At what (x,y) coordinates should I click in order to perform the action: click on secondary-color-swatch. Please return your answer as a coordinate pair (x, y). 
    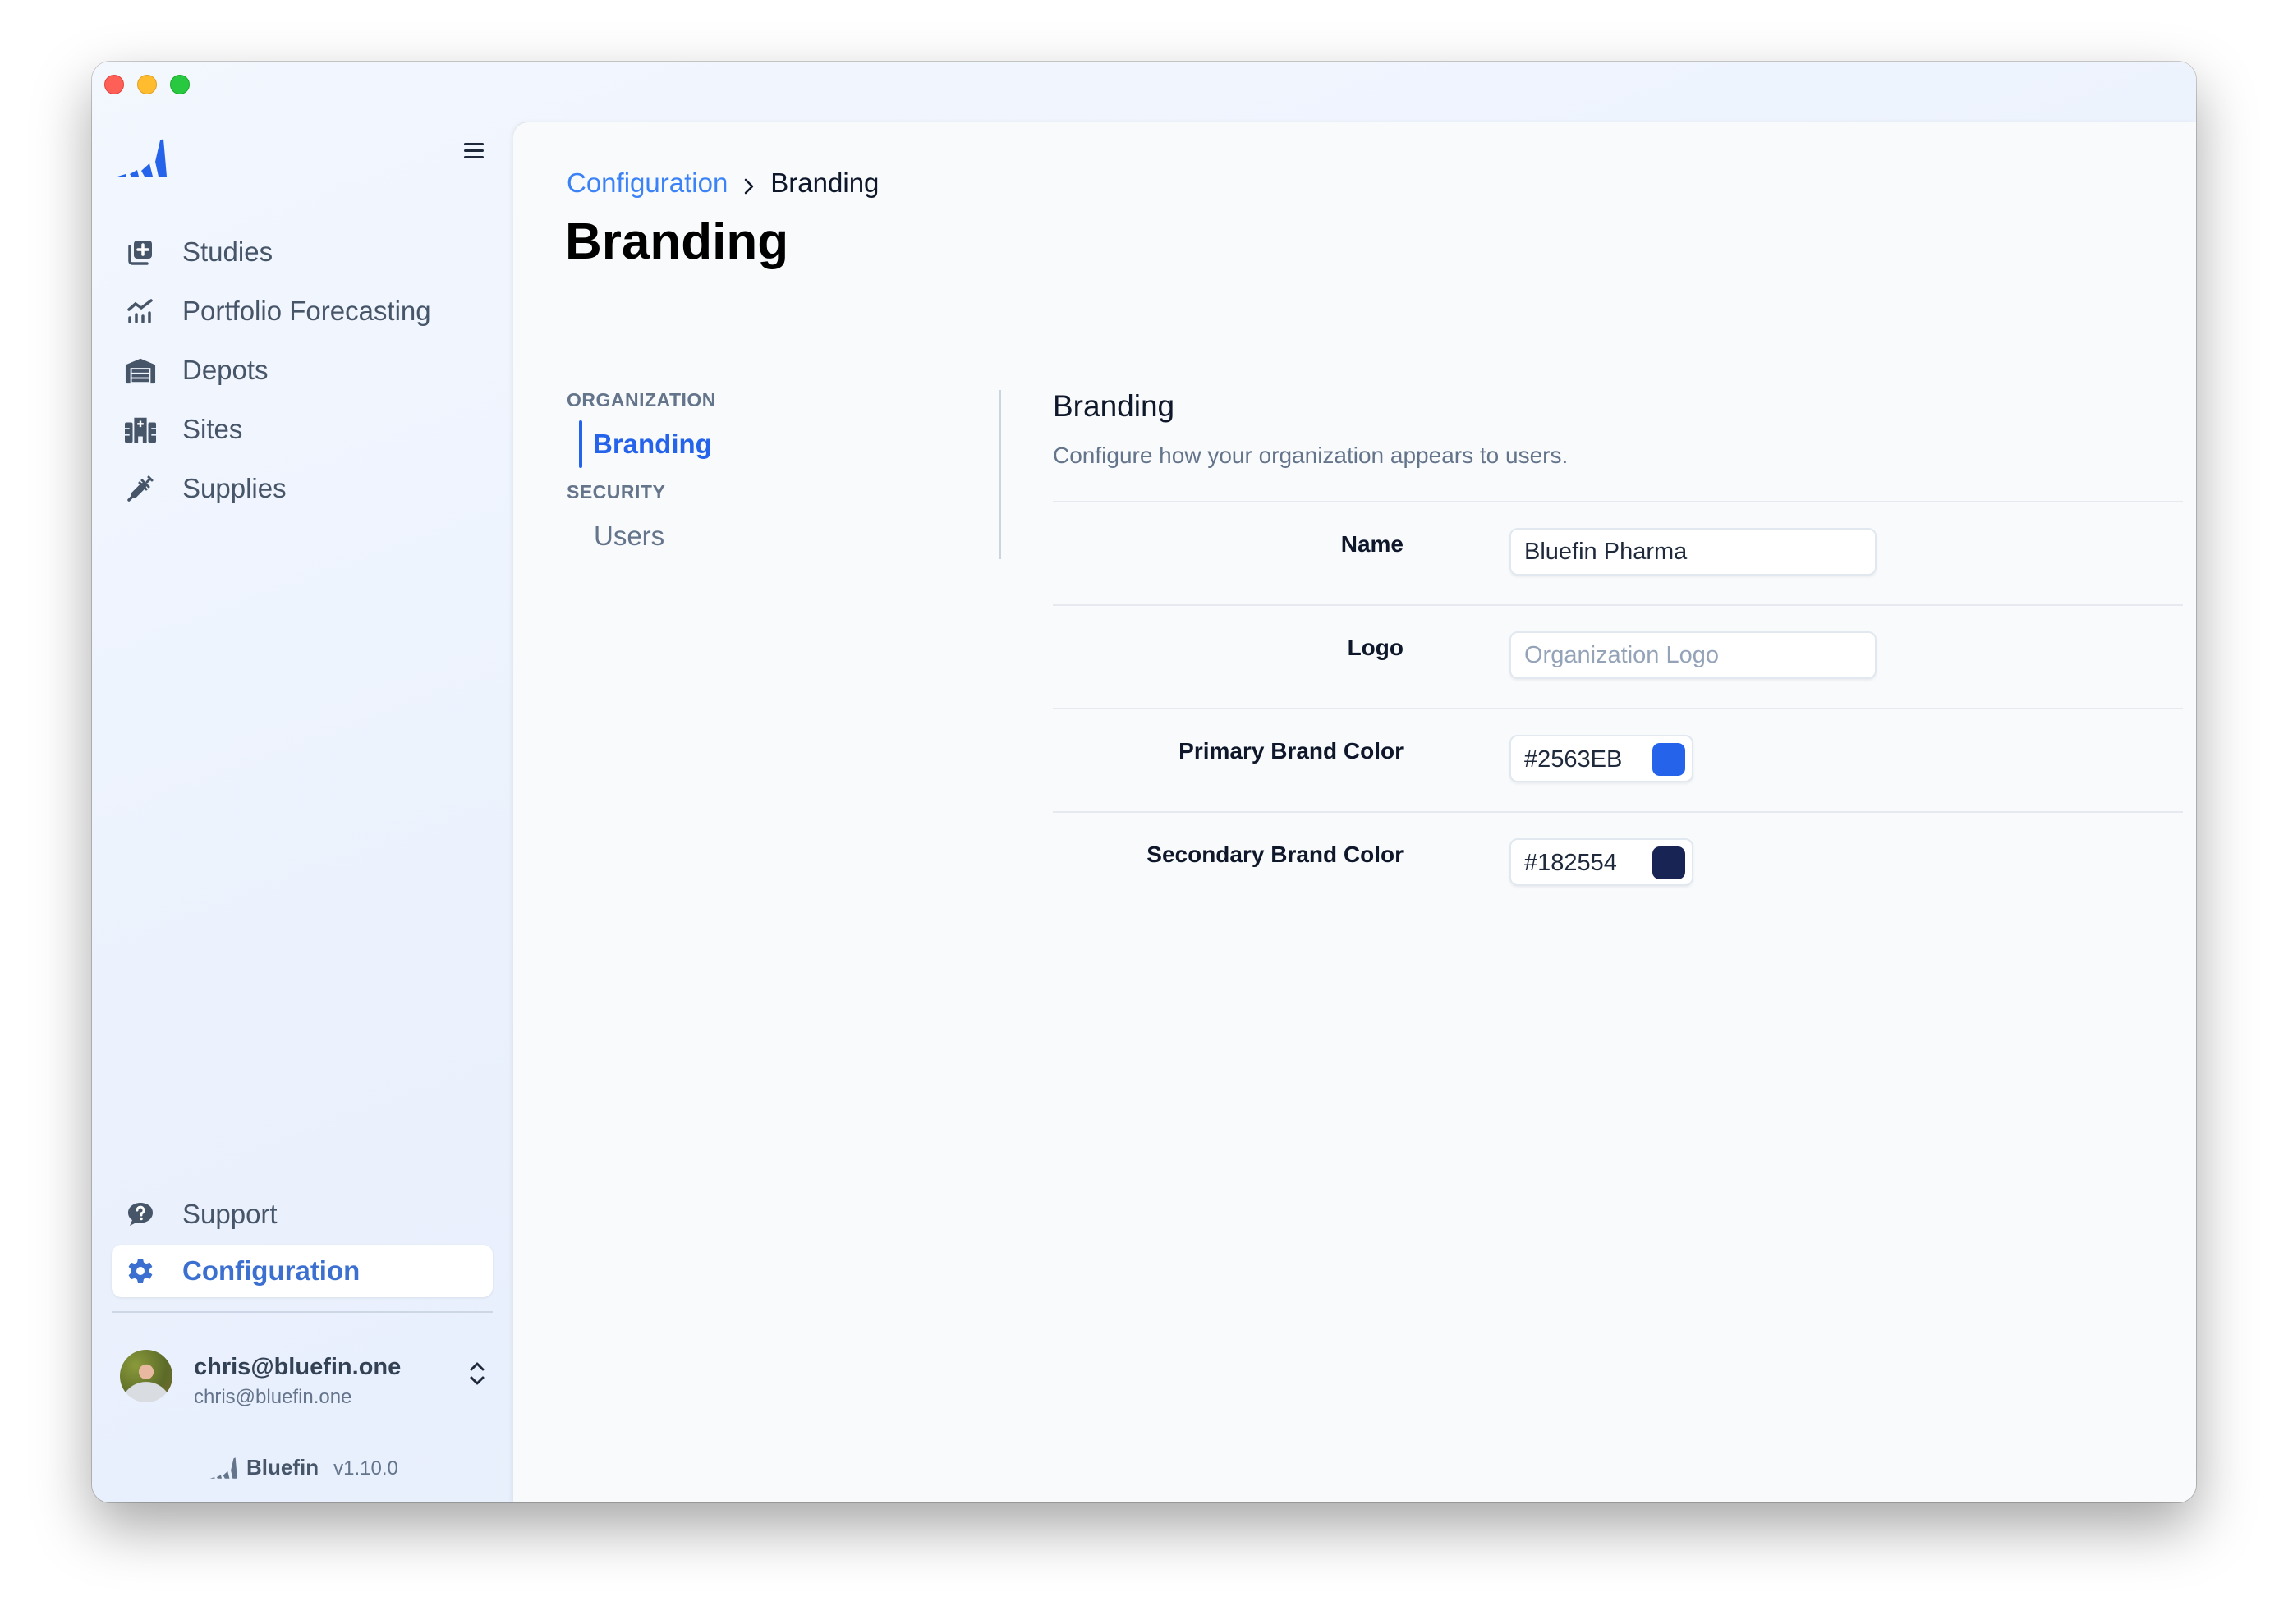
    Looking at the image, I should click on (1668, 862).